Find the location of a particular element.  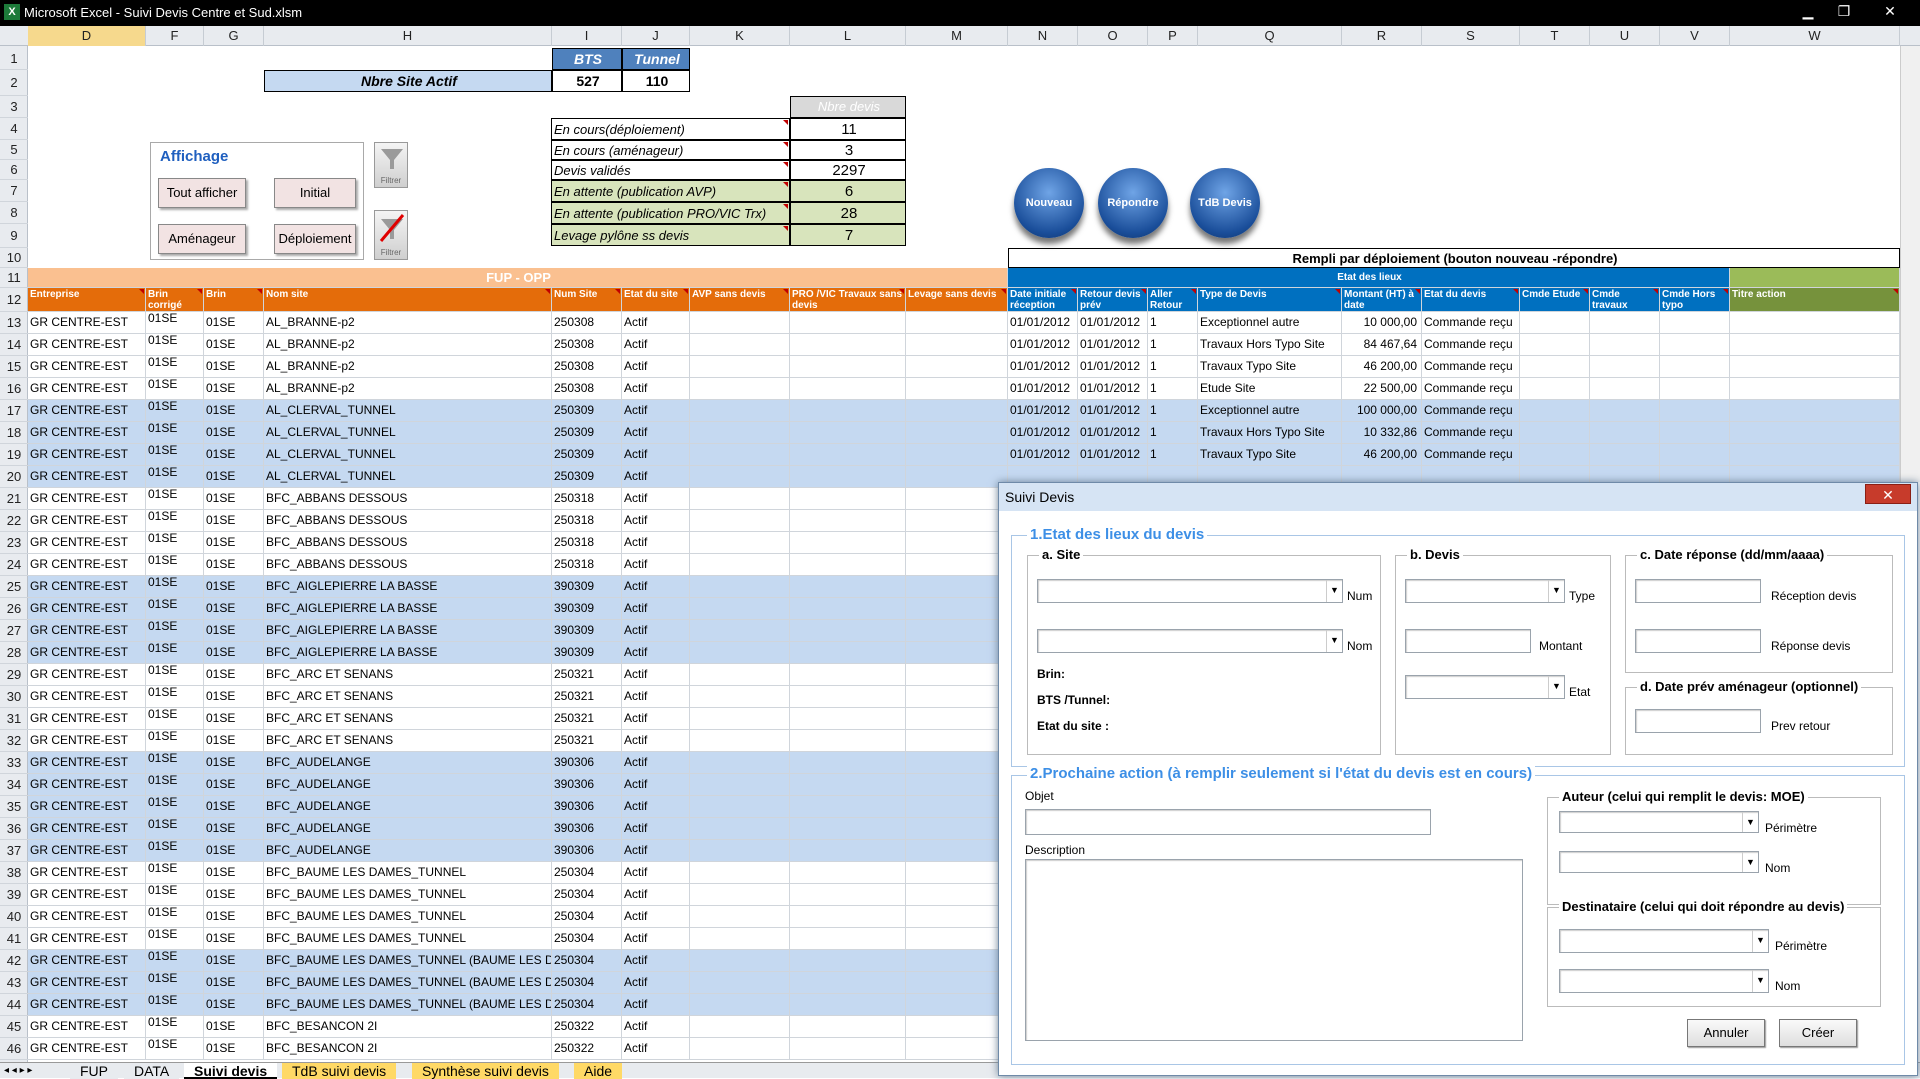

table-cell: AL_CLERVAL_TUNNEL is located at coordinates (408, 433).